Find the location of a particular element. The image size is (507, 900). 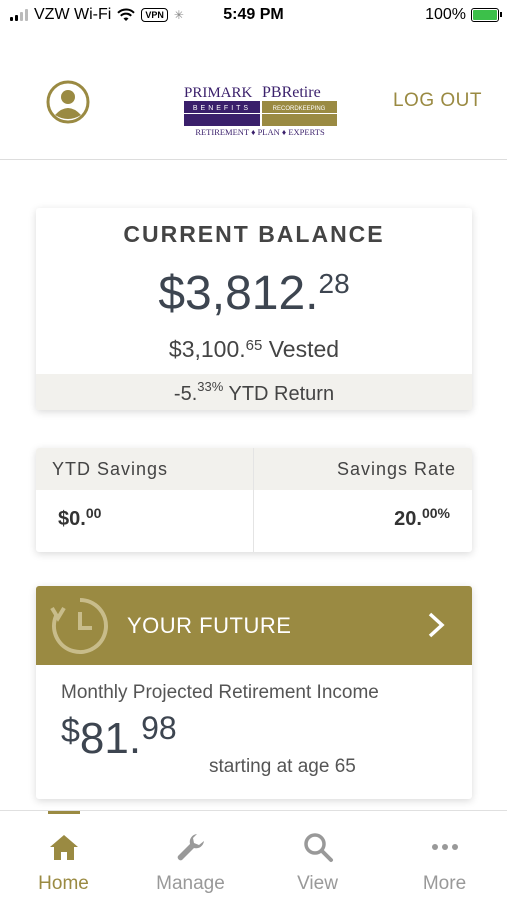

monthly-currency: $ is located at coordinates (70, 731).